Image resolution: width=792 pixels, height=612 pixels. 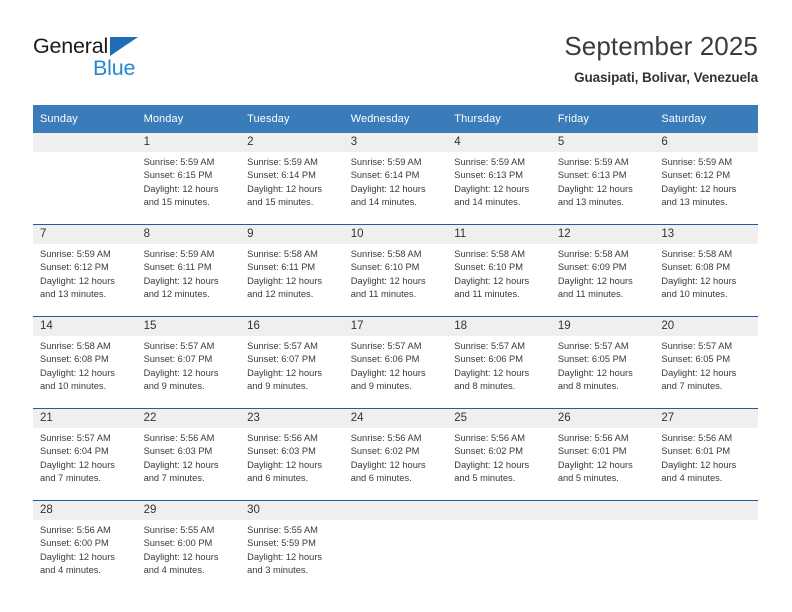 What do you see at coordinates (696, 267) in the screenshot?
I see `sunset-text: Sunset: 6:08 PM` at bounding box center [696, 267].